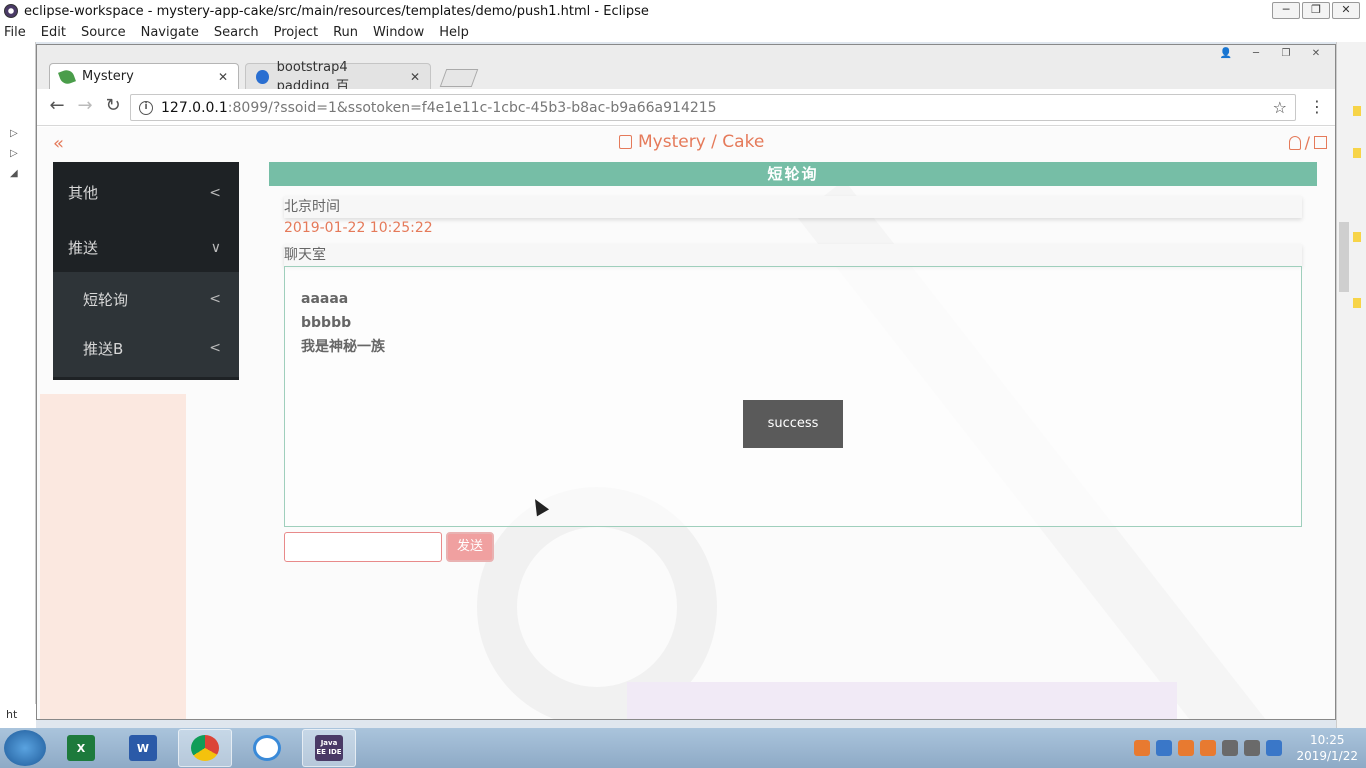  Describe the element at coordinates (1327, 748) in the screenshot. I see `clock: 10:25 2019/1/22` at that location.